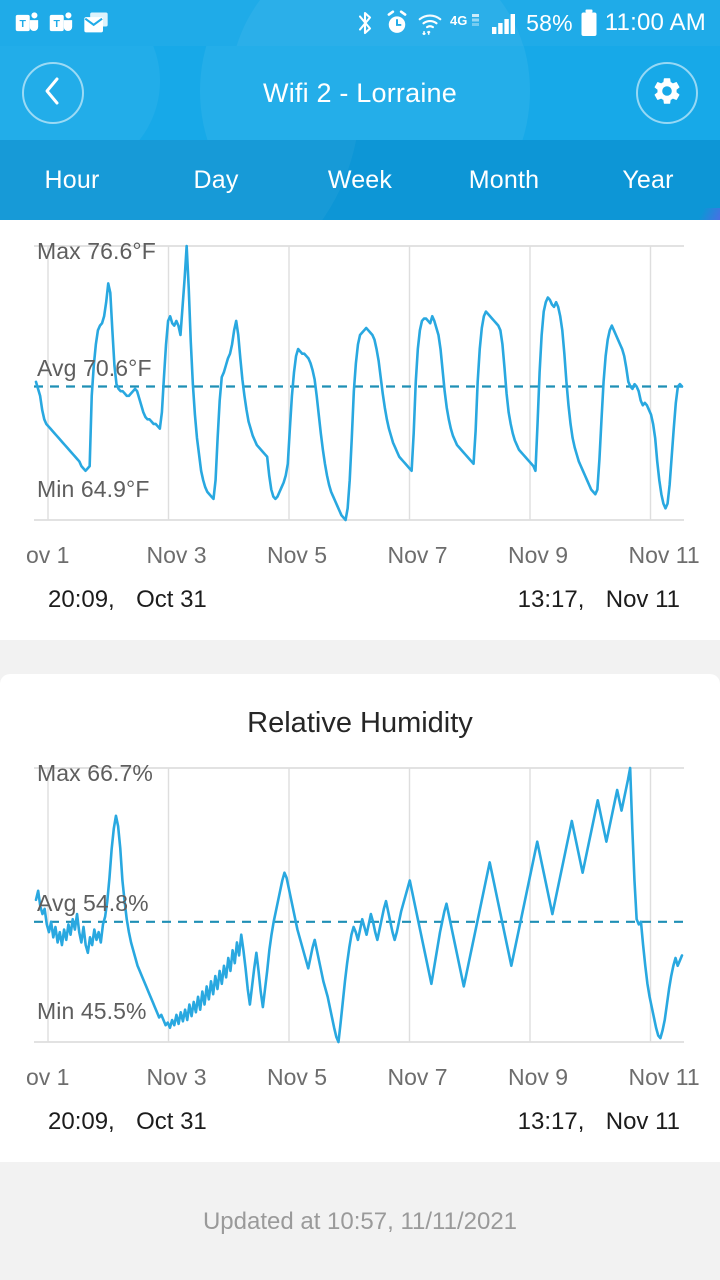 The height and width of the screenshot is (1280, 720). I want to click on back-button, so click(53, 93).